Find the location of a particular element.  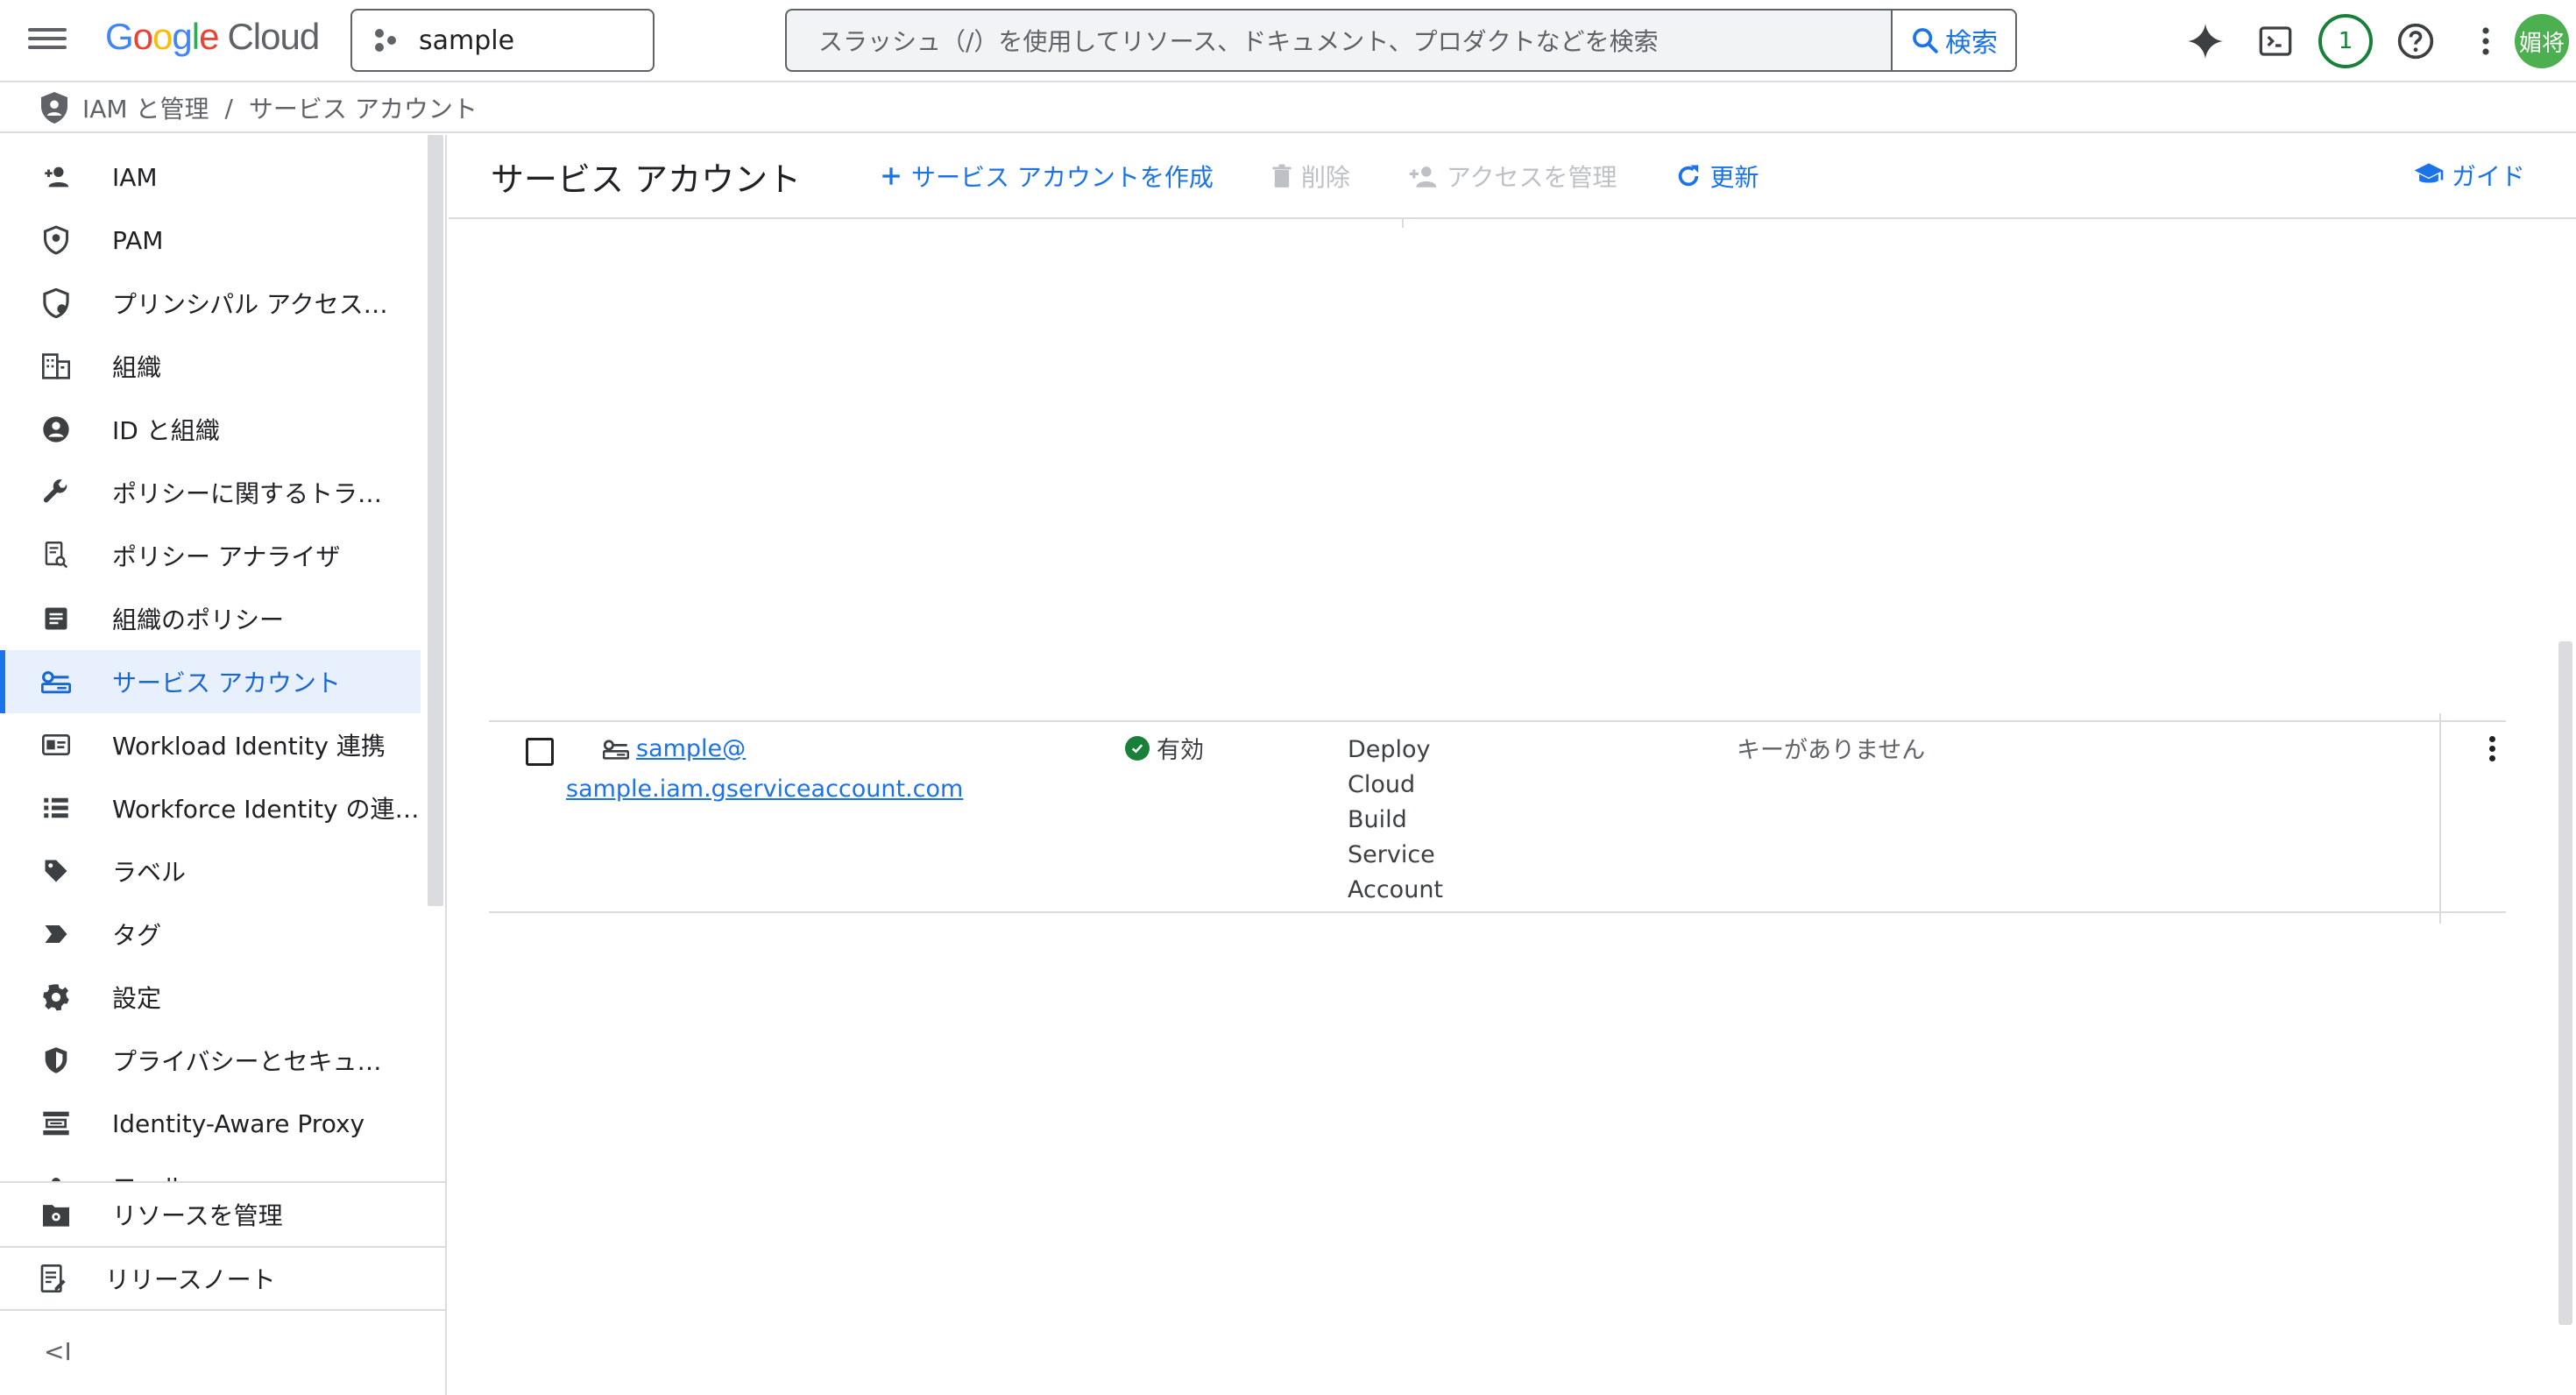

sidebar-item-identity-aware-proxy: Identity-Aware Proxy is located at coordinates (210, 1123).